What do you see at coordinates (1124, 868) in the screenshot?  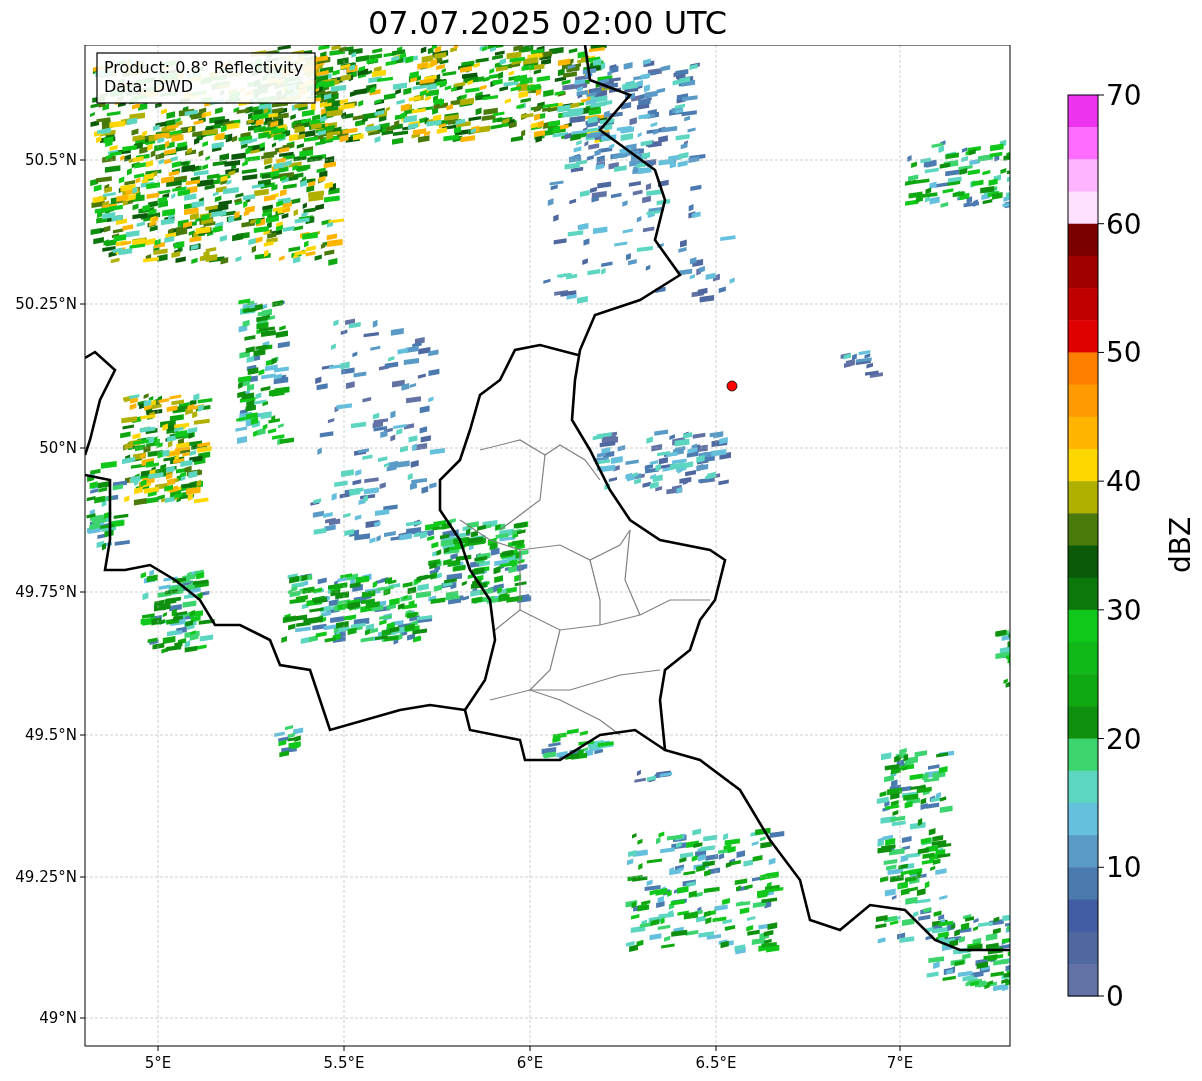 I see `colorbar-tick-label: 10` at bounding box center [1124, 868].